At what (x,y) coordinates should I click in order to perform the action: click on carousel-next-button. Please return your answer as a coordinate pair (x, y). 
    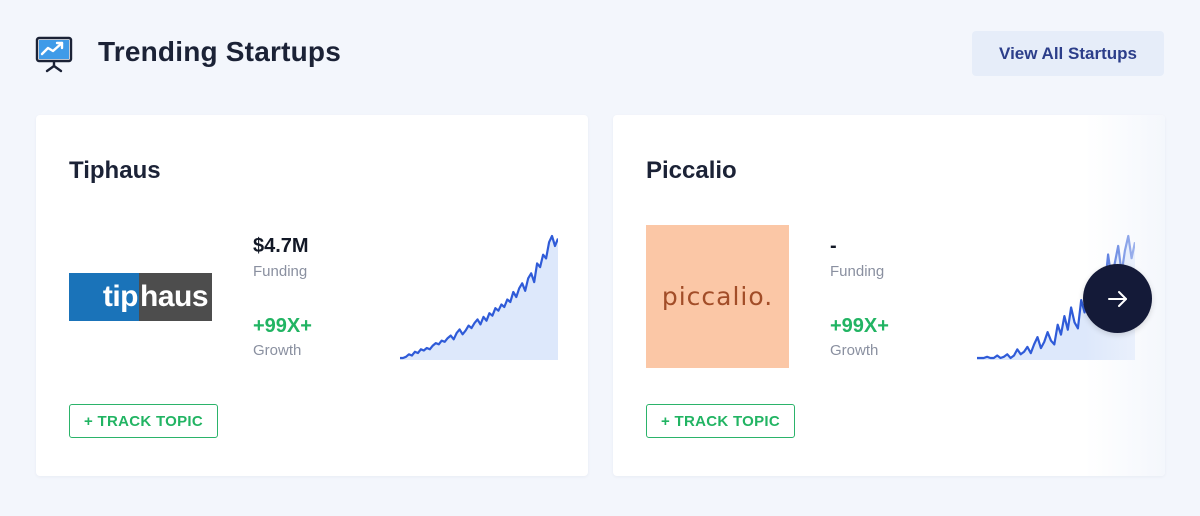
    Looking at the image, I should click on (1117, 298).